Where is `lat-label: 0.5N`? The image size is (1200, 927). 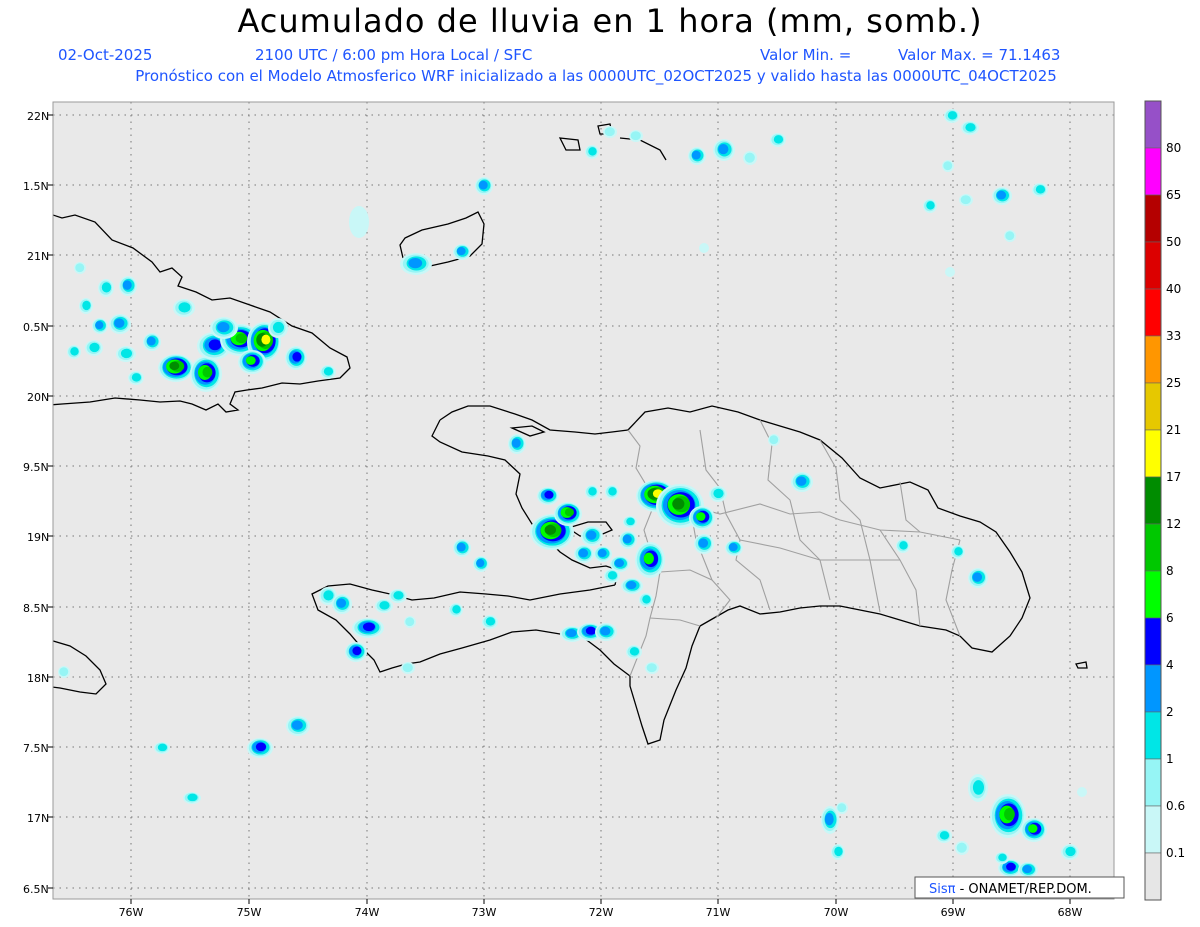
lat-label: 0.5N is located at coordinates (36, 327).